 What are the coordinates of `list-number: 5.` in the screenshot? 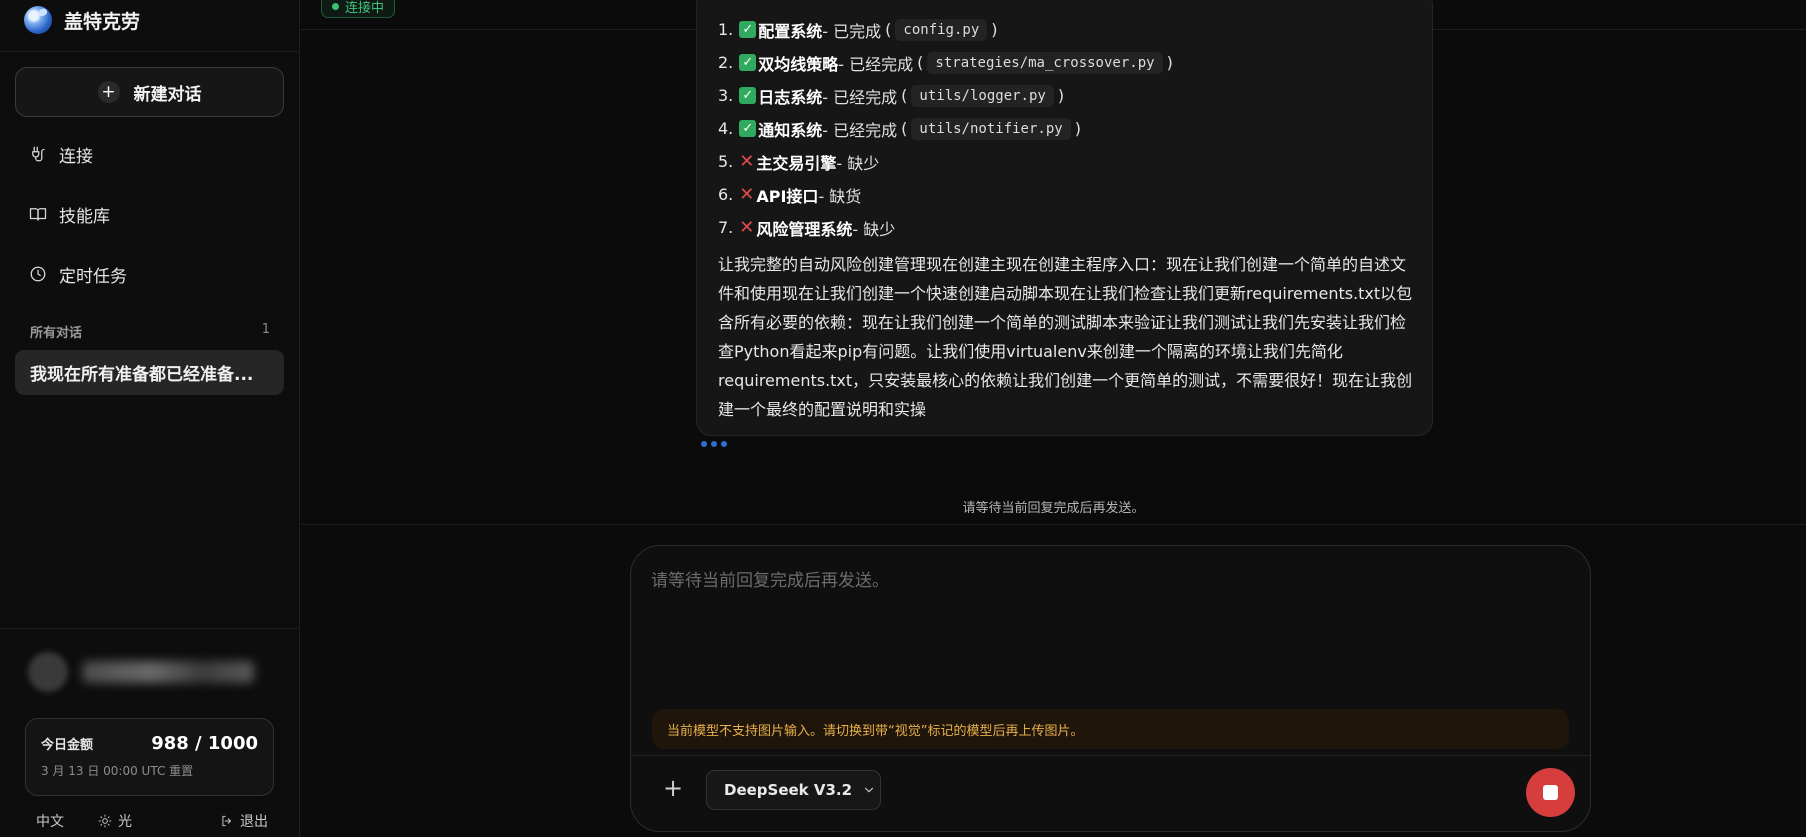 It's located at (726, 161).